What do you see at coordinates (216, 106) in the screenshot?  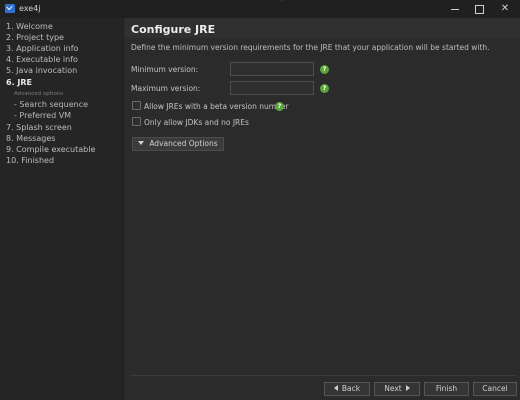 I see `beta-version-checkbox-label: Allow JREs with a beta version number` at bounding box center [216, 106].